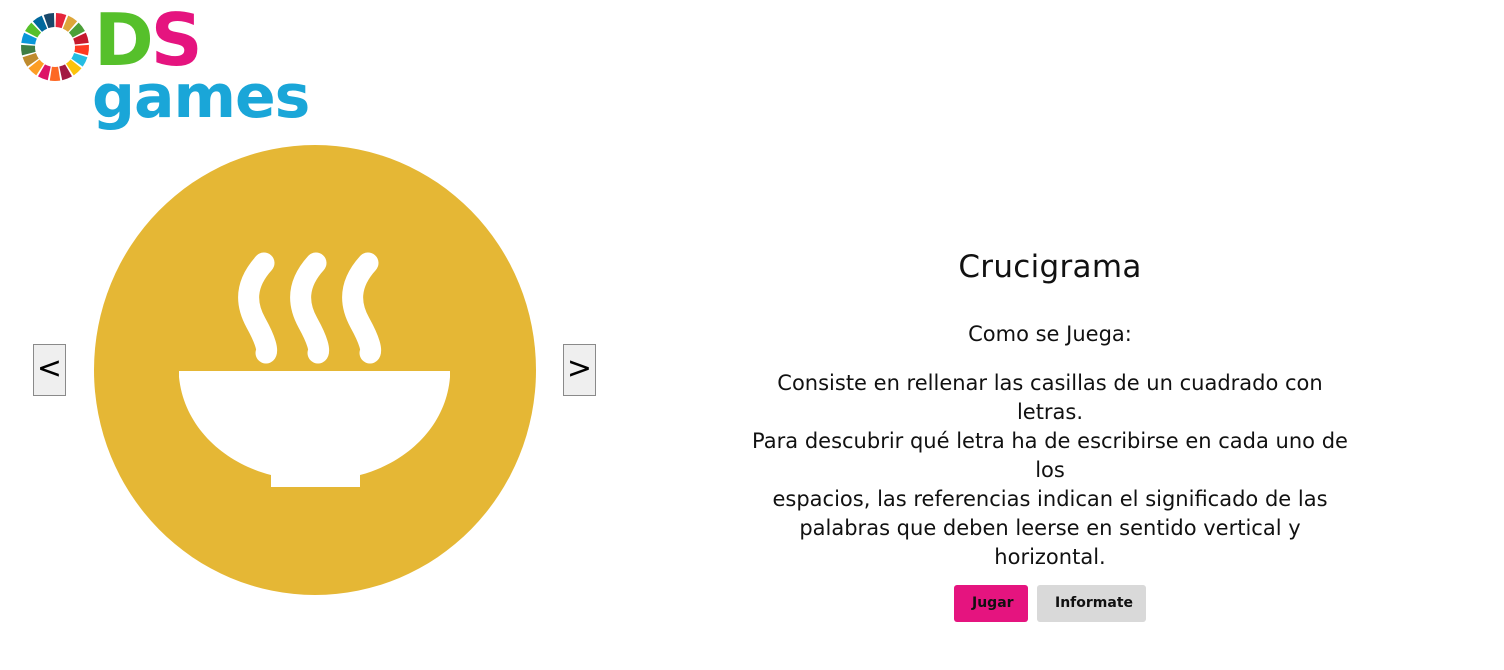 The image size is (1504, 670). I want to click on previous-goal-button: <, so click(49, 370).